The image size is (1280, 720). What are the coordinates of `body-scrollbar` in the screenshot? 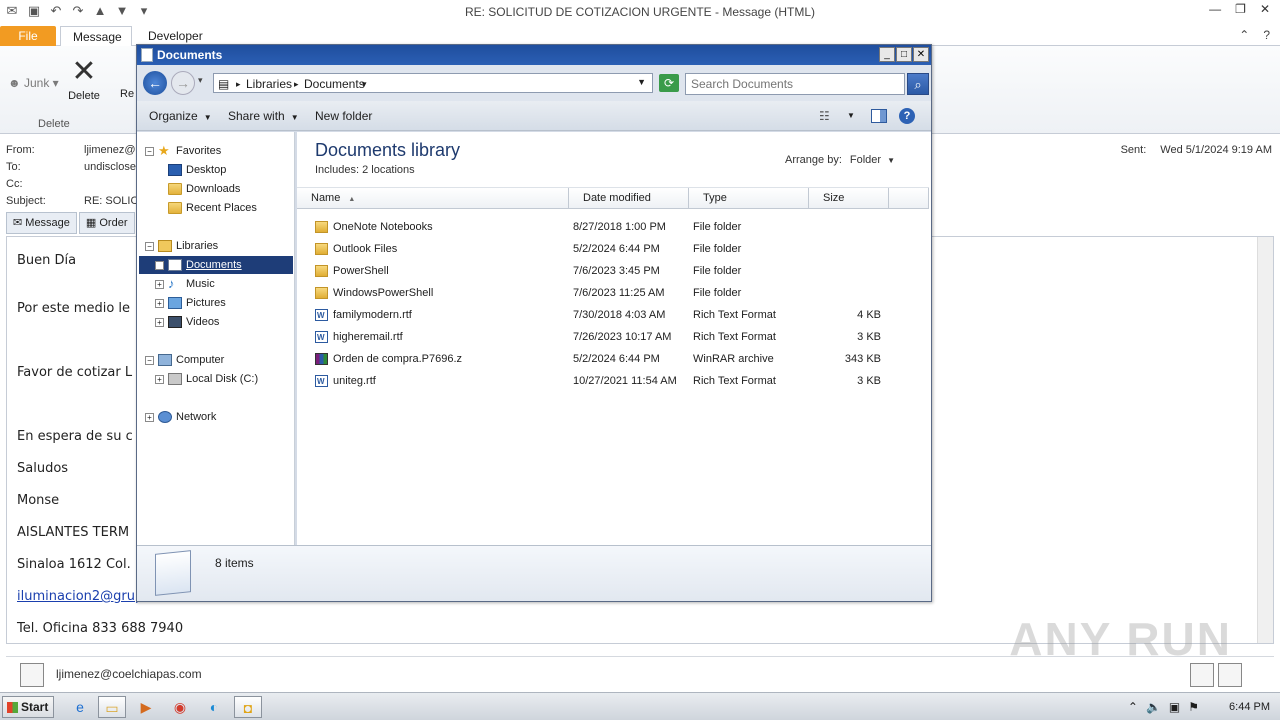 It's located at (1265, 440).